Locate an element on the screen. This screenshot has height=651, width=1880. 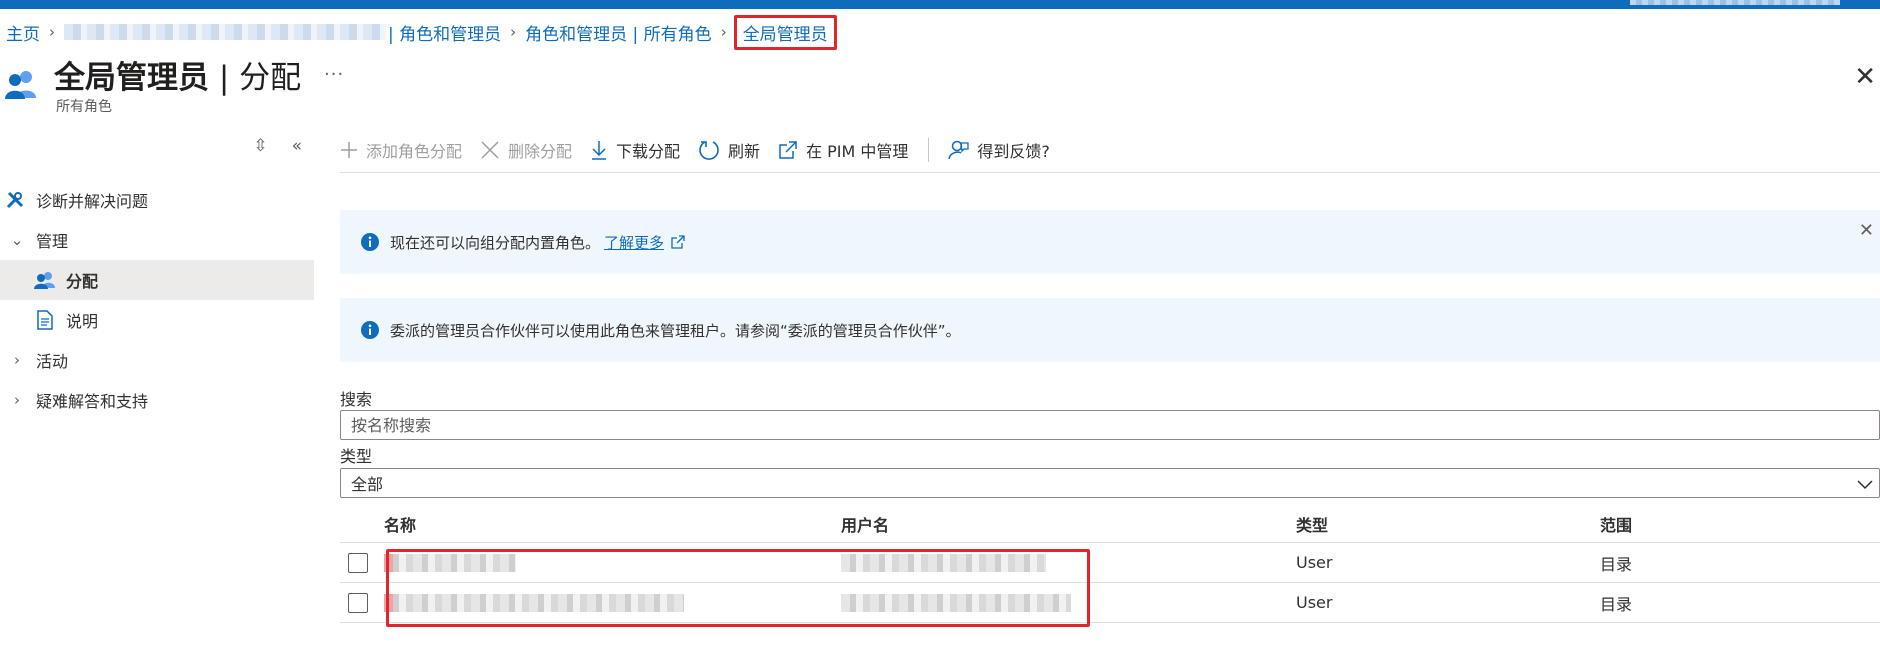
wrench-tools-icon is located at coordinates (15, 200).